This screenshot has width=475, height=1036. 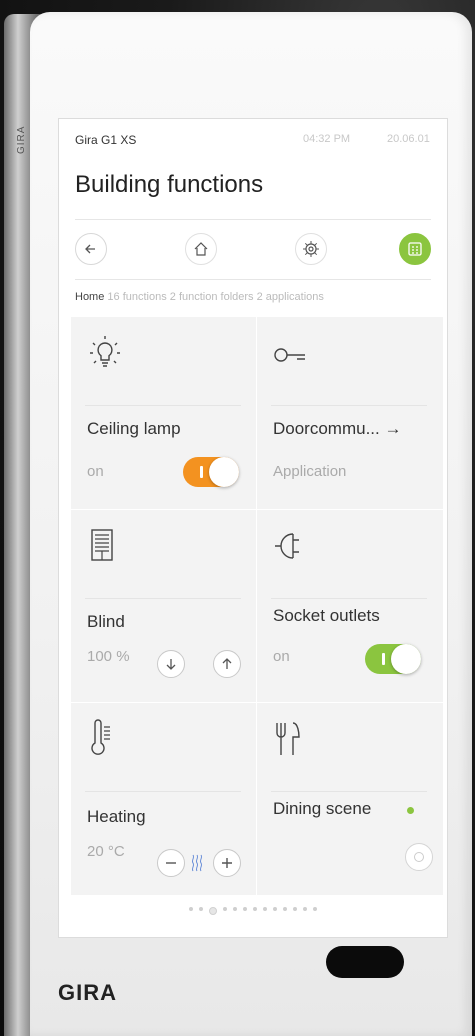 What do you see at coordinates (349, 413) in the screenshot?
I see `tile-doorcommunication: Doorcommu... → Application` at bounding box center [349, 413].